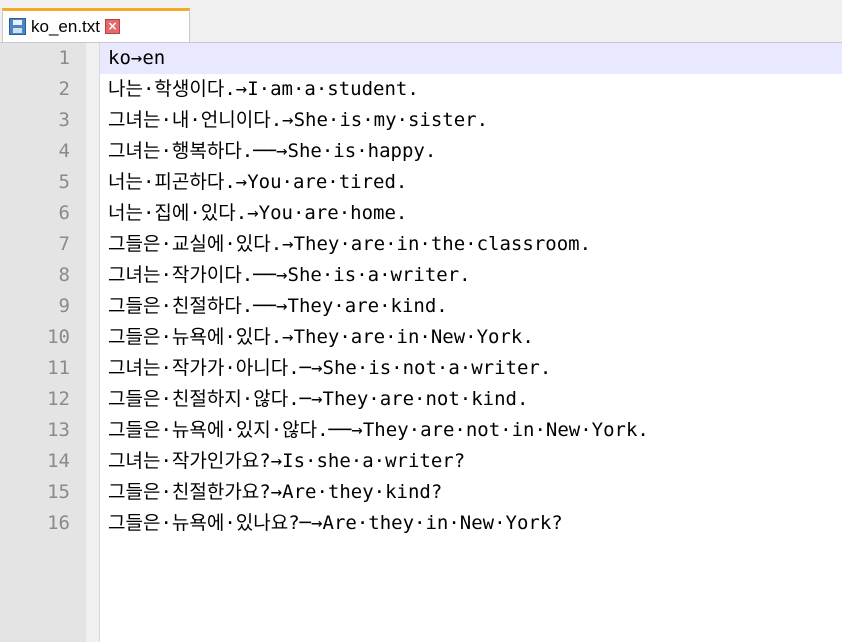 The image size is (842, 642). Describe the element at coordinates (17, 26) in the screenshot. I see `floppy-disk-icon` at that location.